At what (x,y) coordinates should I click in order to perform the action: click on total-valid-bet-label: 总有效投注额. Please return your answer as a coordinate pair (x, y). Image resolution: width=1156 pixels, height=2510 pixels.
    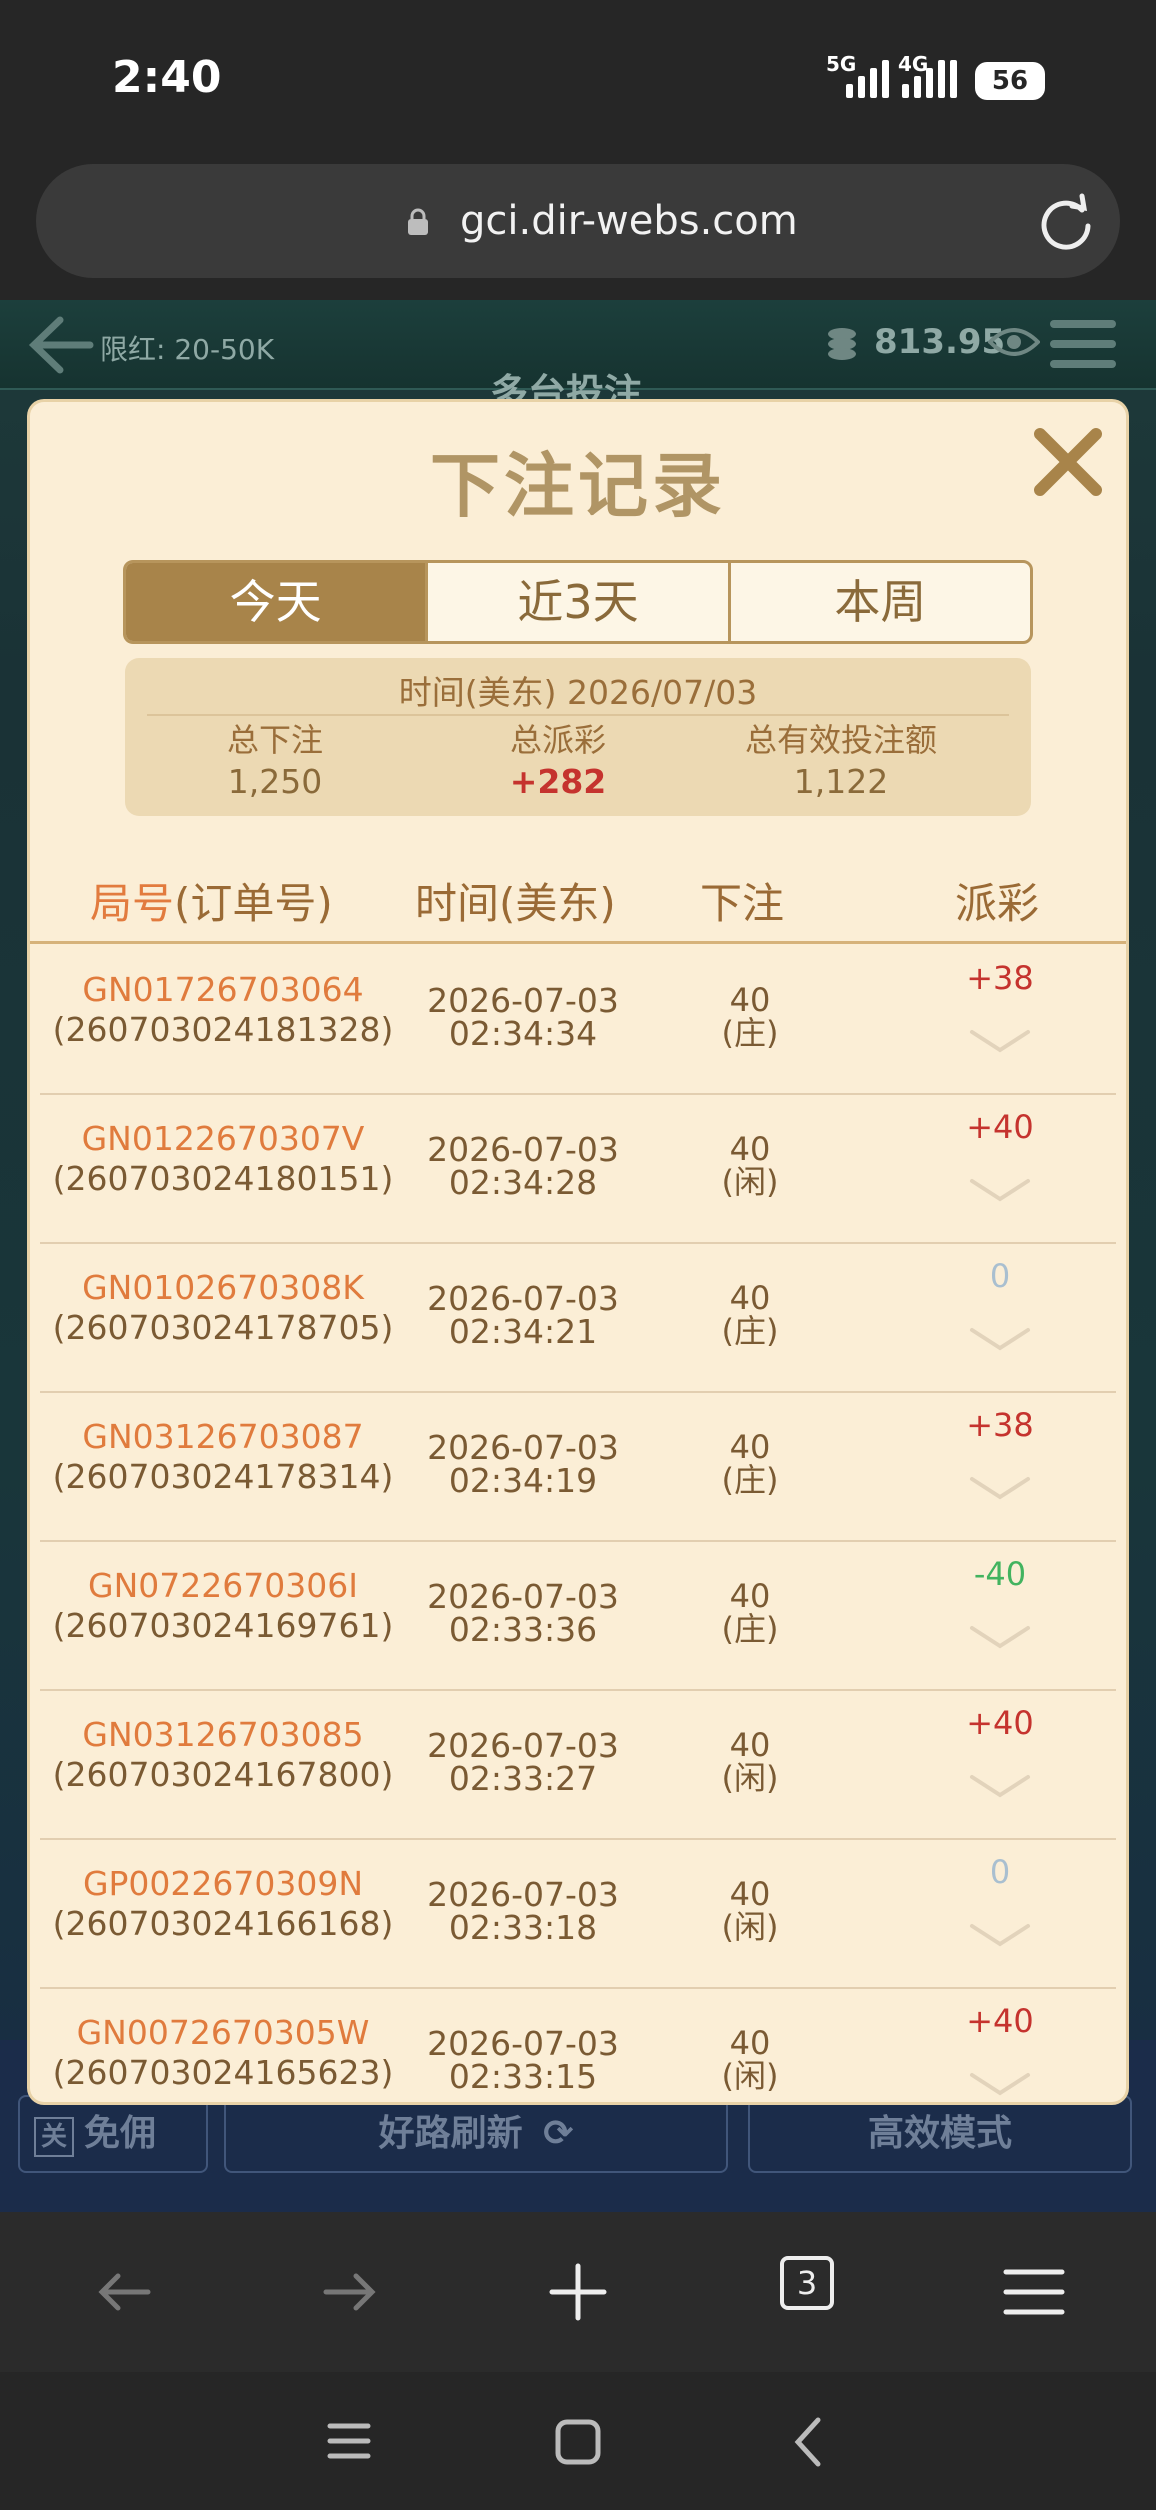
    Looking at the image, I should click on (840, 740).